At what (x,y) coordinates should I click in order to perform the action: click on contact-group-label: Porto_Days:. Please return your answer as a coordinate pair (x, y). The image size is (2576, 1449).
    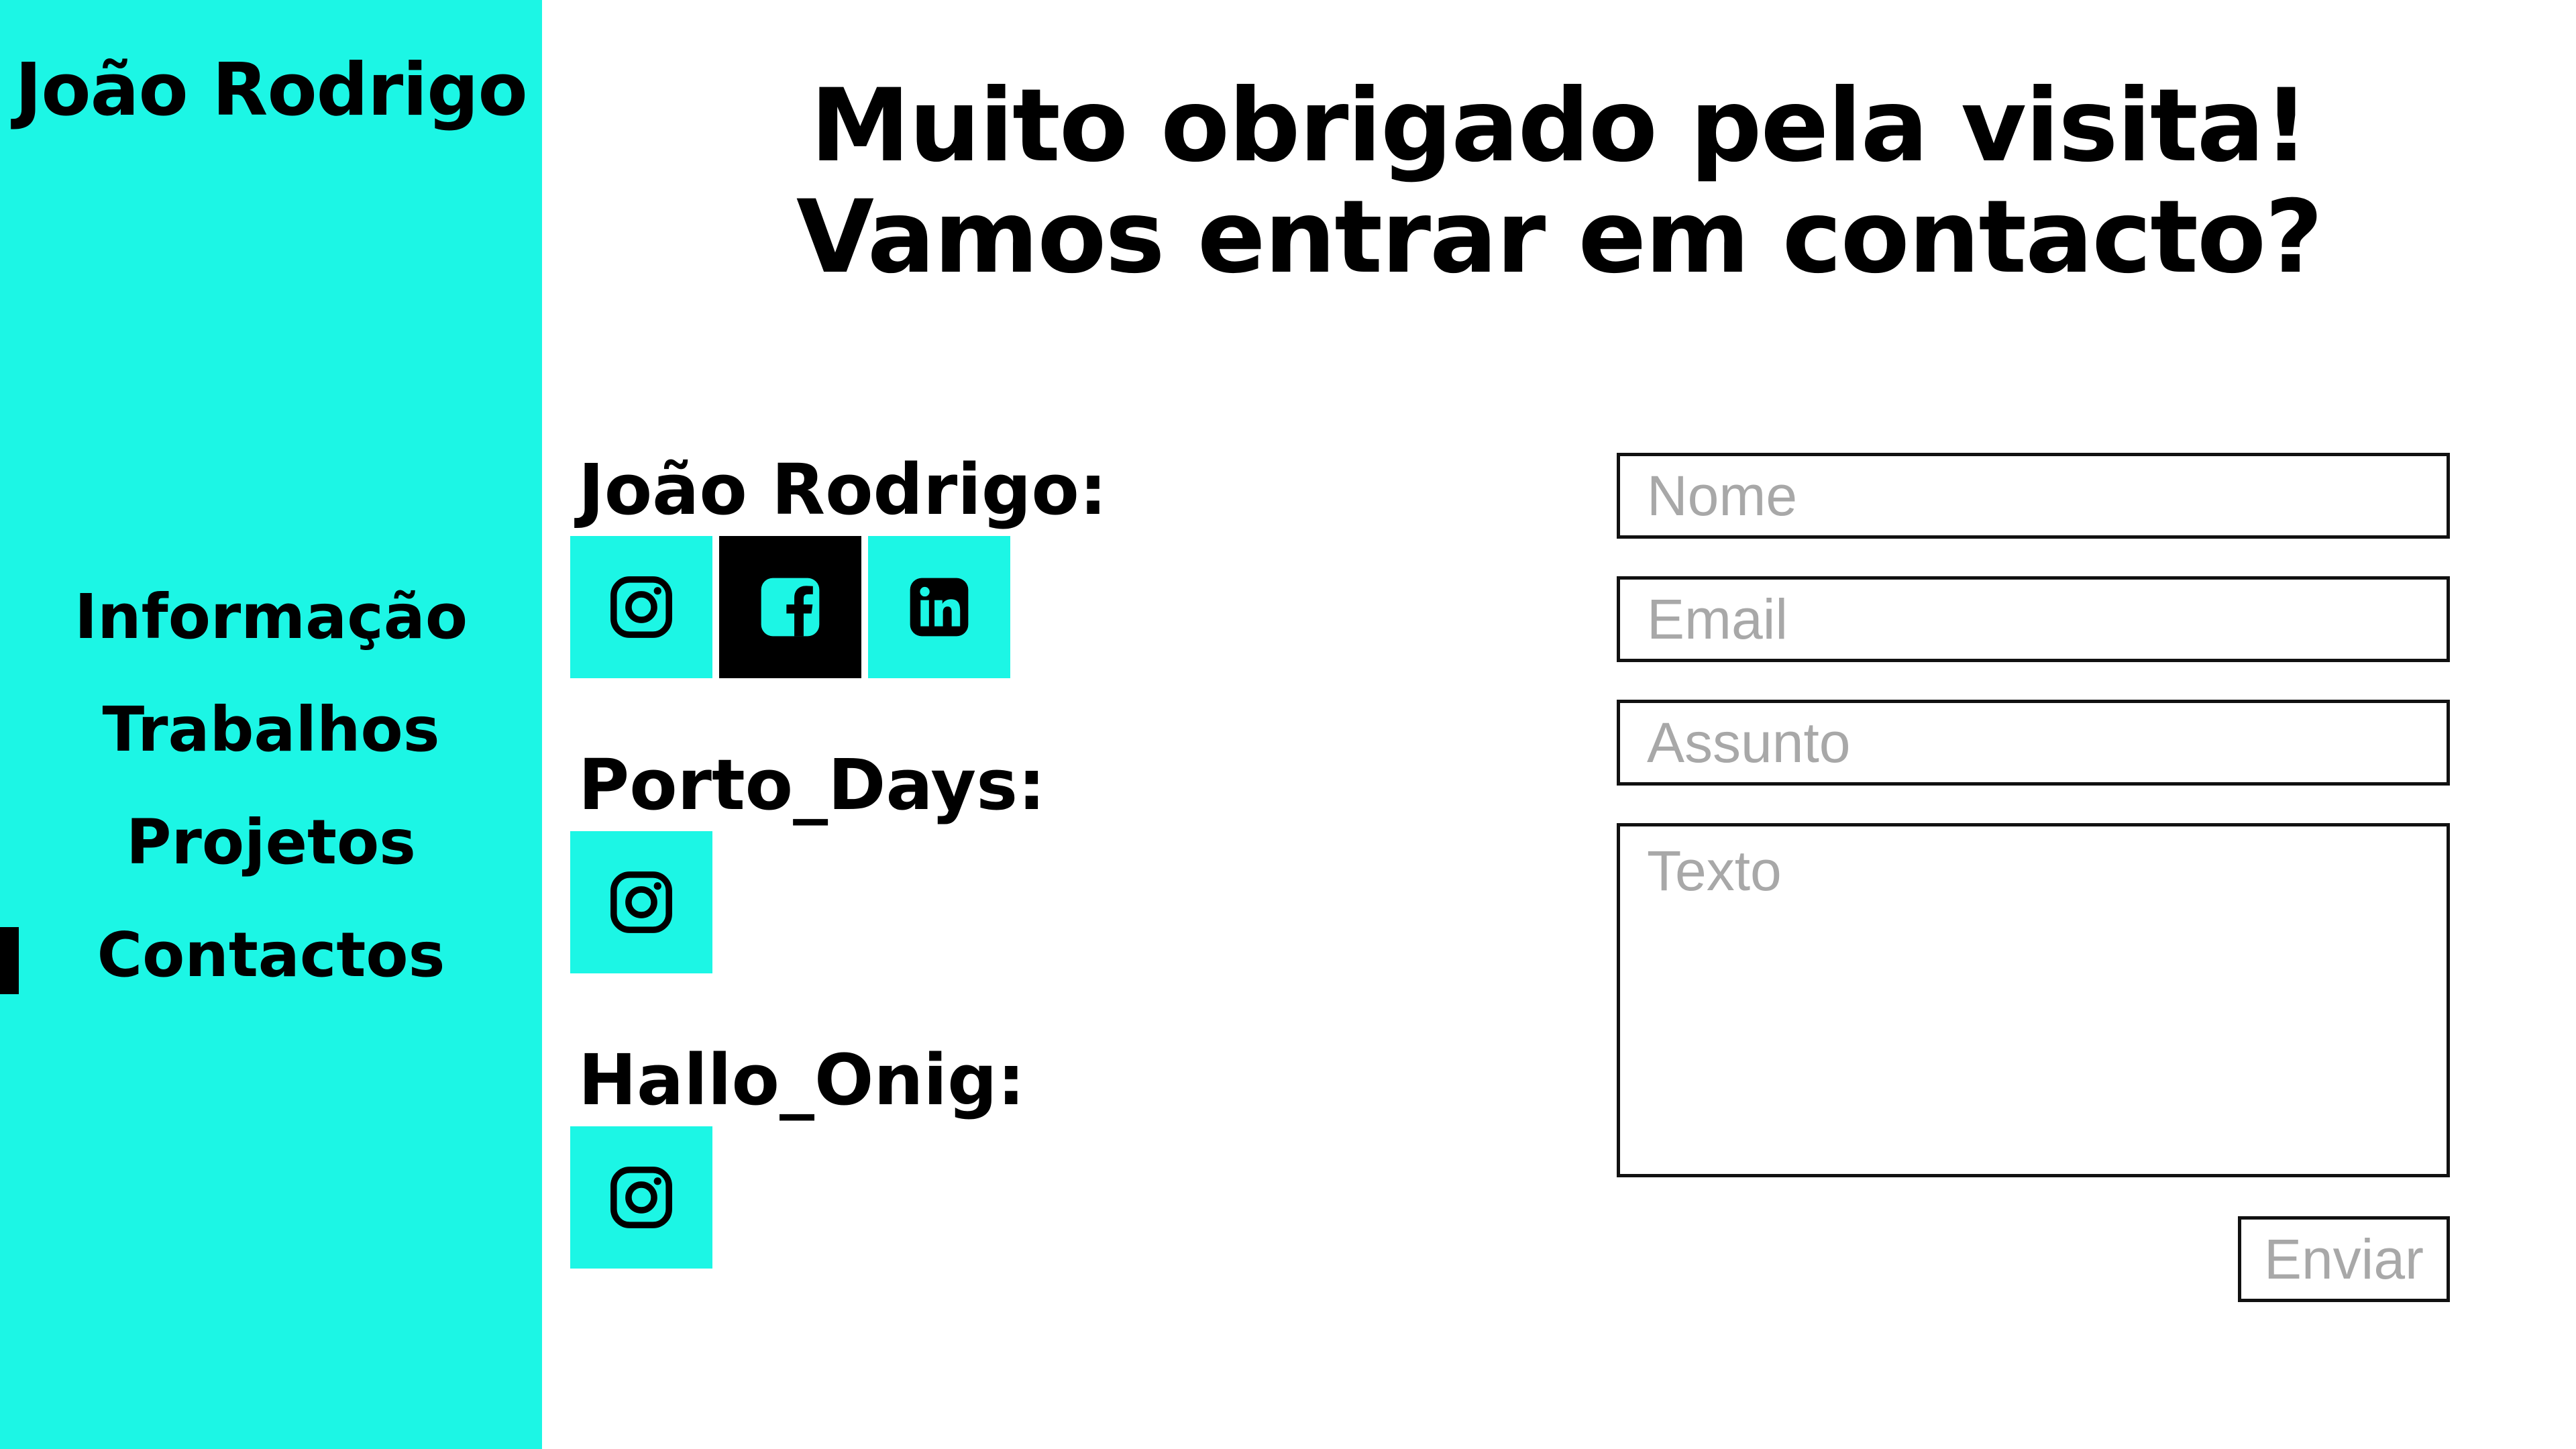
    Looking at the image, I should click on (812, 785).